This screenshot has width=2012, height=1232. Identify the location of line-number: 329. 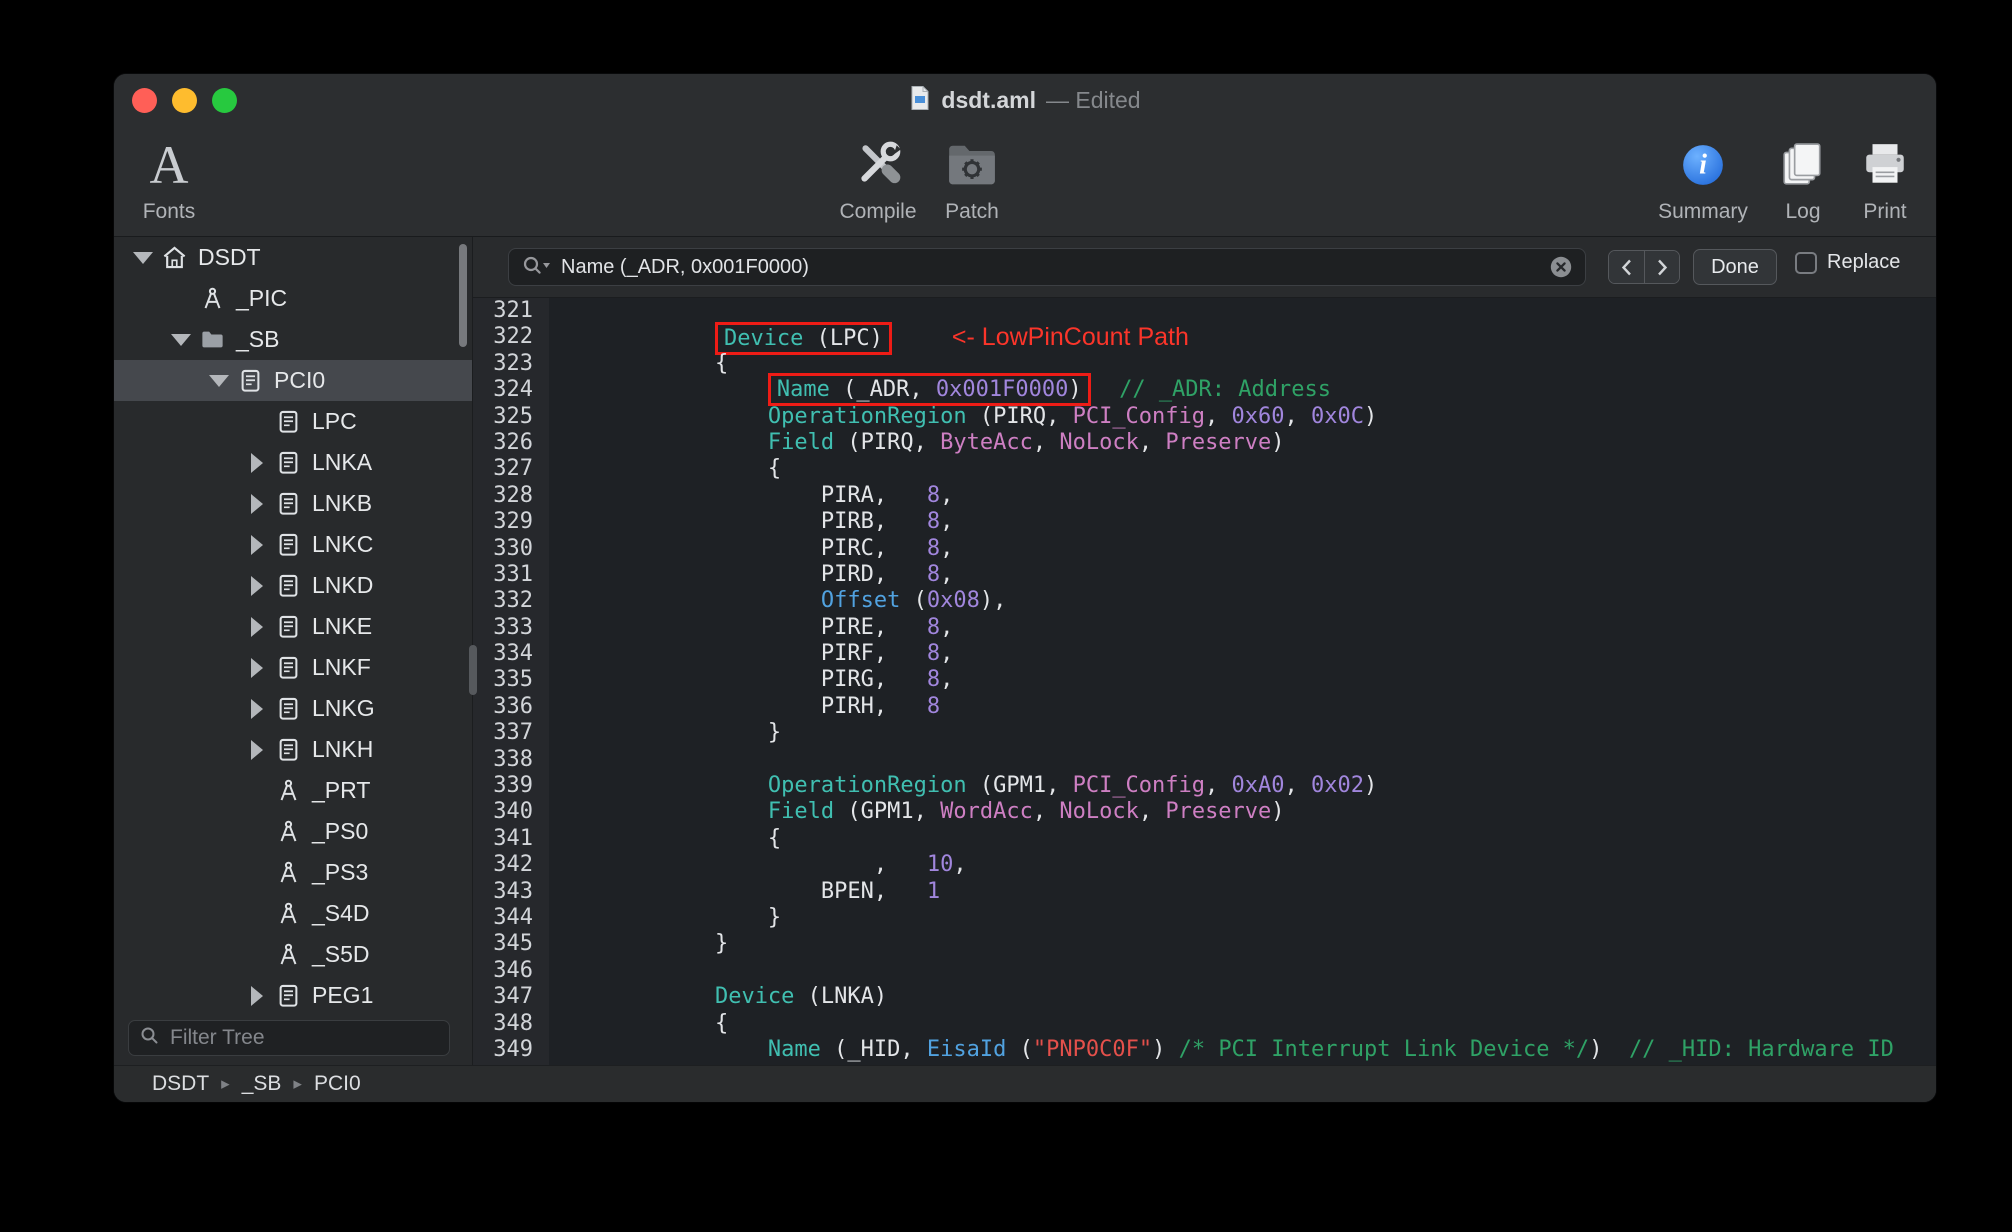
(513, 522).